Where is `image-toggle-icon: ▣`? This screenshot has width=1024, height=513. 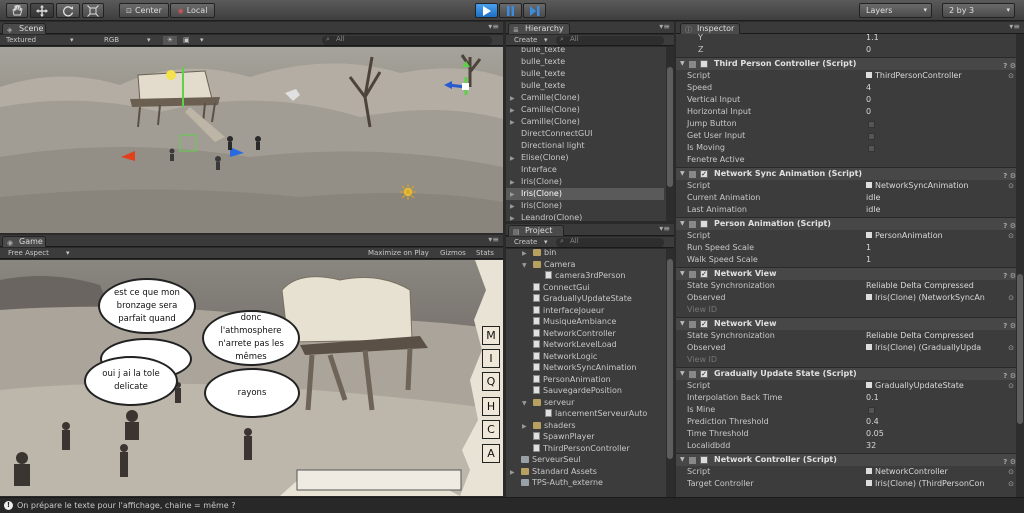 image-toggle-icon: ▣ is located at coordinates (186, 40).